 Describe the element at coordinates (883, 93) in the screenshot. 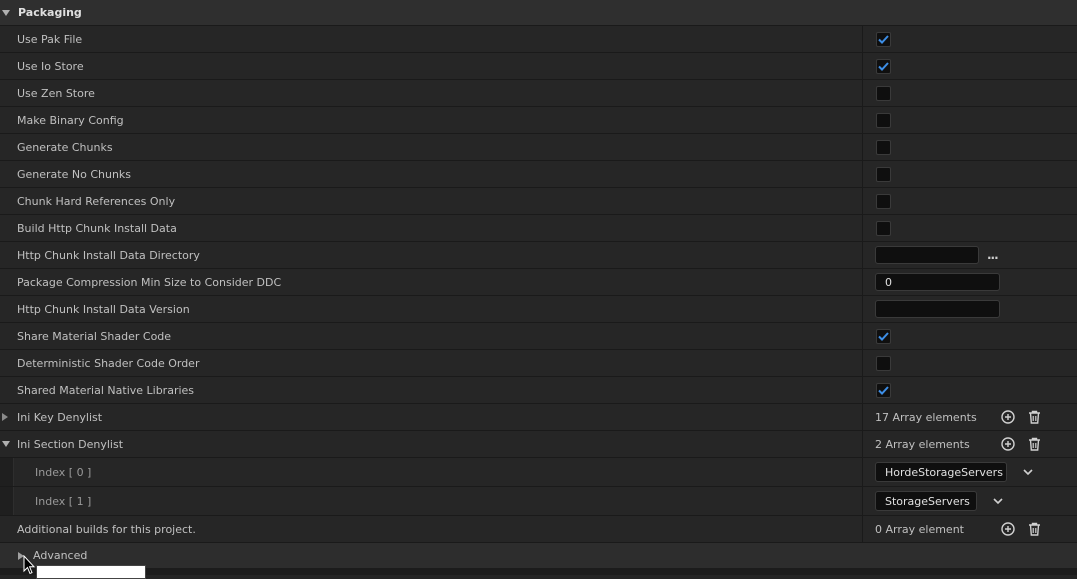

I see `use-zen-store-checkbox` at that location.